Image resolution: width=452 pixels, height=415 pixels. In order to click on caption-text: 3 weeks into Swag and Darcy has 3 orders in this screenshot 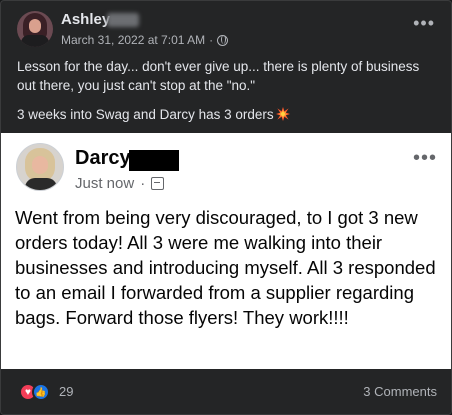, I will do `click(145, 114)`.